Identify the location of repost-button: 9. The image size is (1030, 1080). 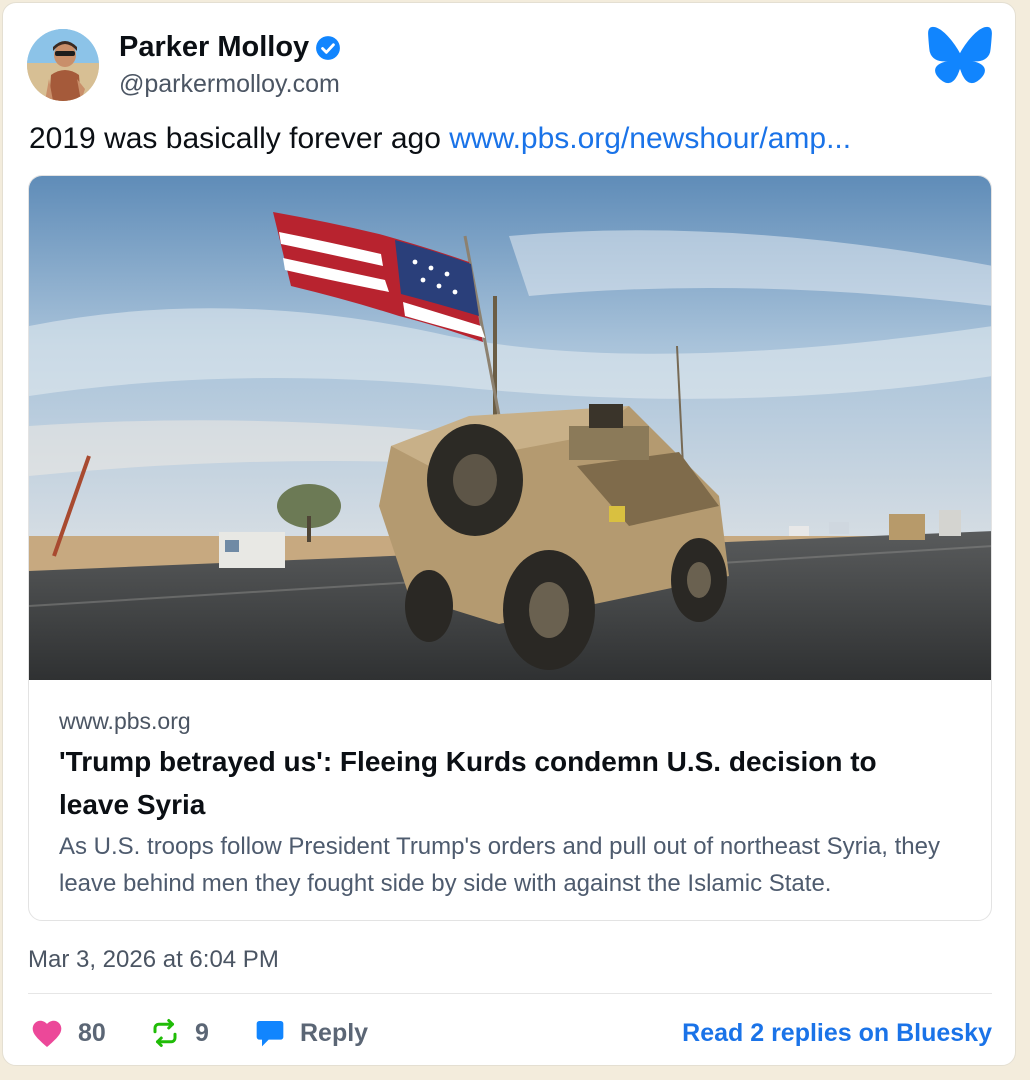
(179, 1033).